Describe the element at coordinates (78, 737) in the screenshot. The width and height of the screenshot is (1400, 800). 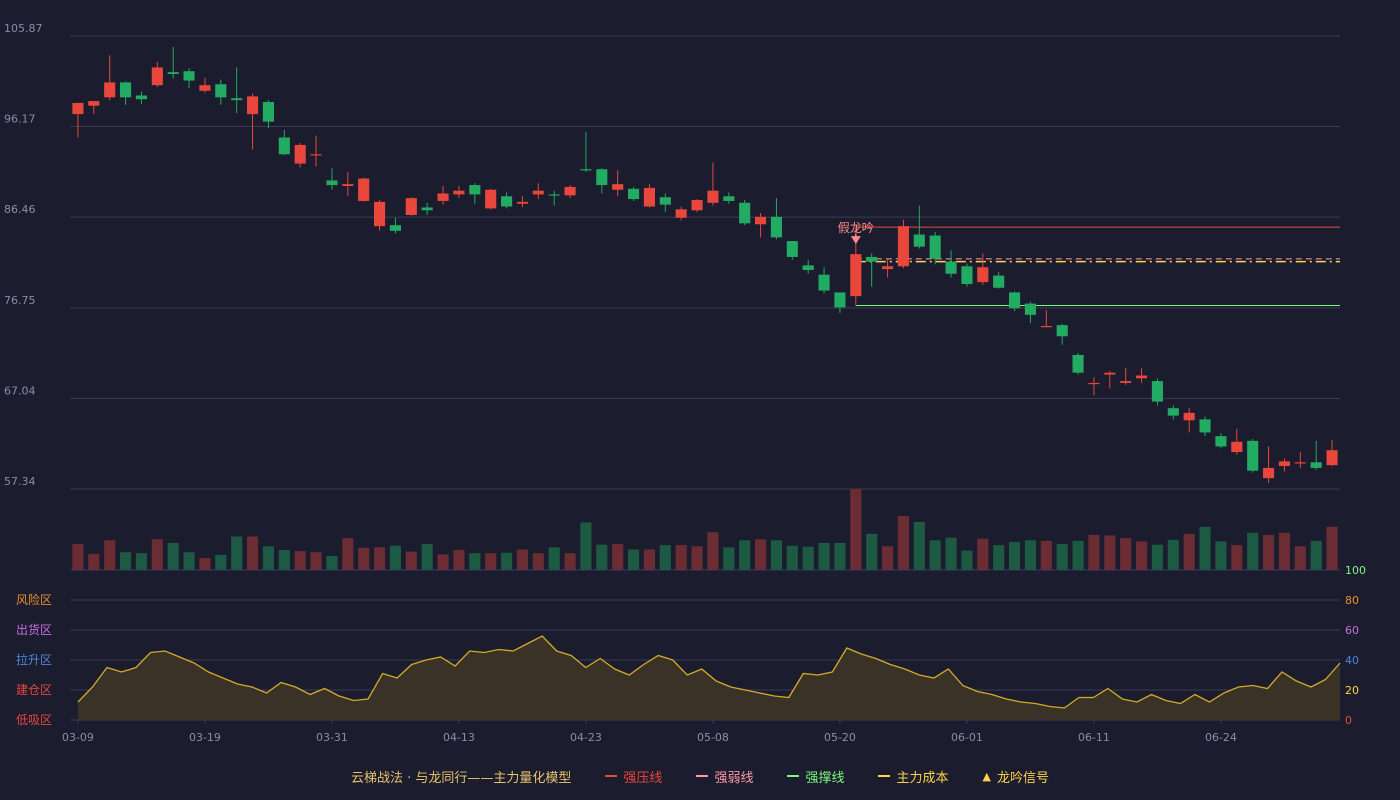
I see `x-tick-label: 03-09` at that location.